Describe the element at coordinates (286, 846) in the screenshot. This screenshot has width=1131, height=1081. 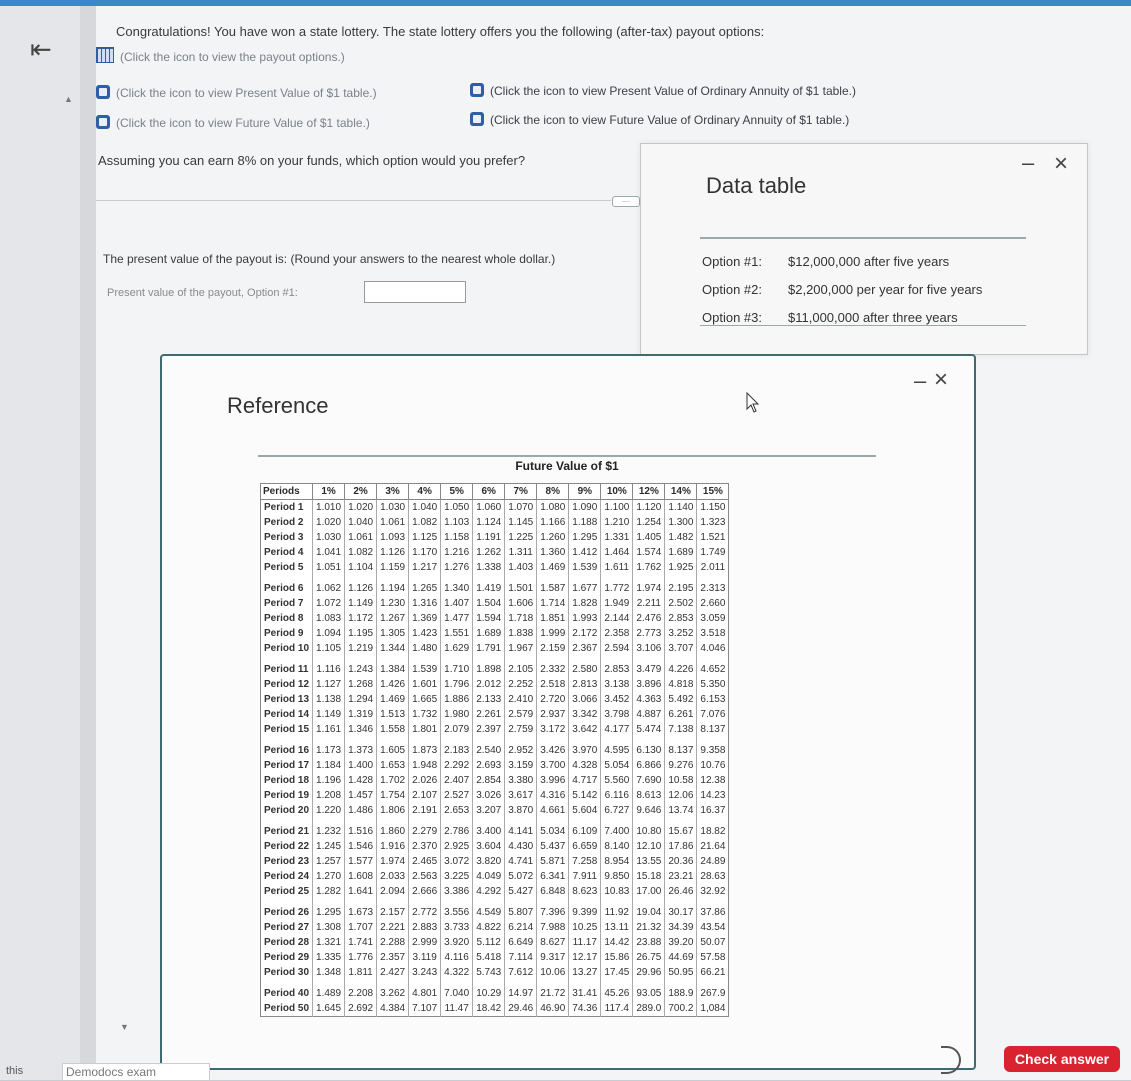
I see `period-label: Period 22` at that location.